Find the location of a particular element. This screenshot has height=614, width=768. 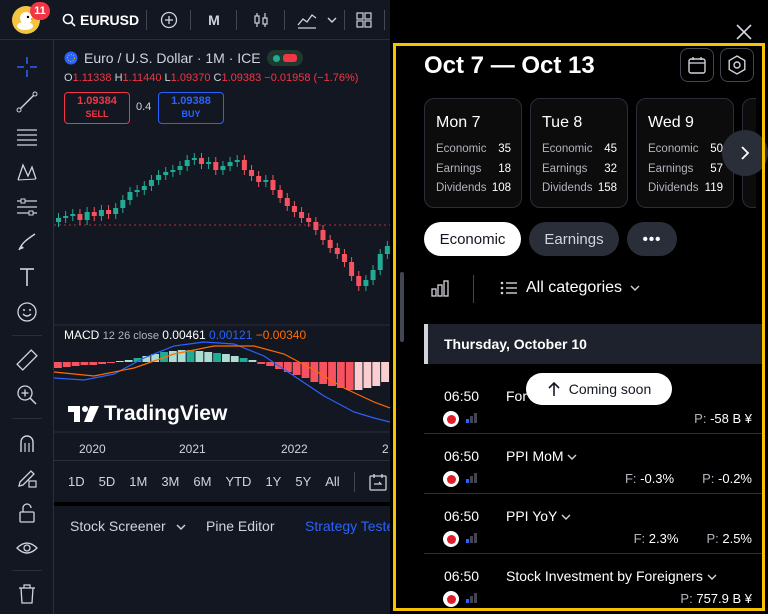

indicators-button is located at coordinates (307, 20).